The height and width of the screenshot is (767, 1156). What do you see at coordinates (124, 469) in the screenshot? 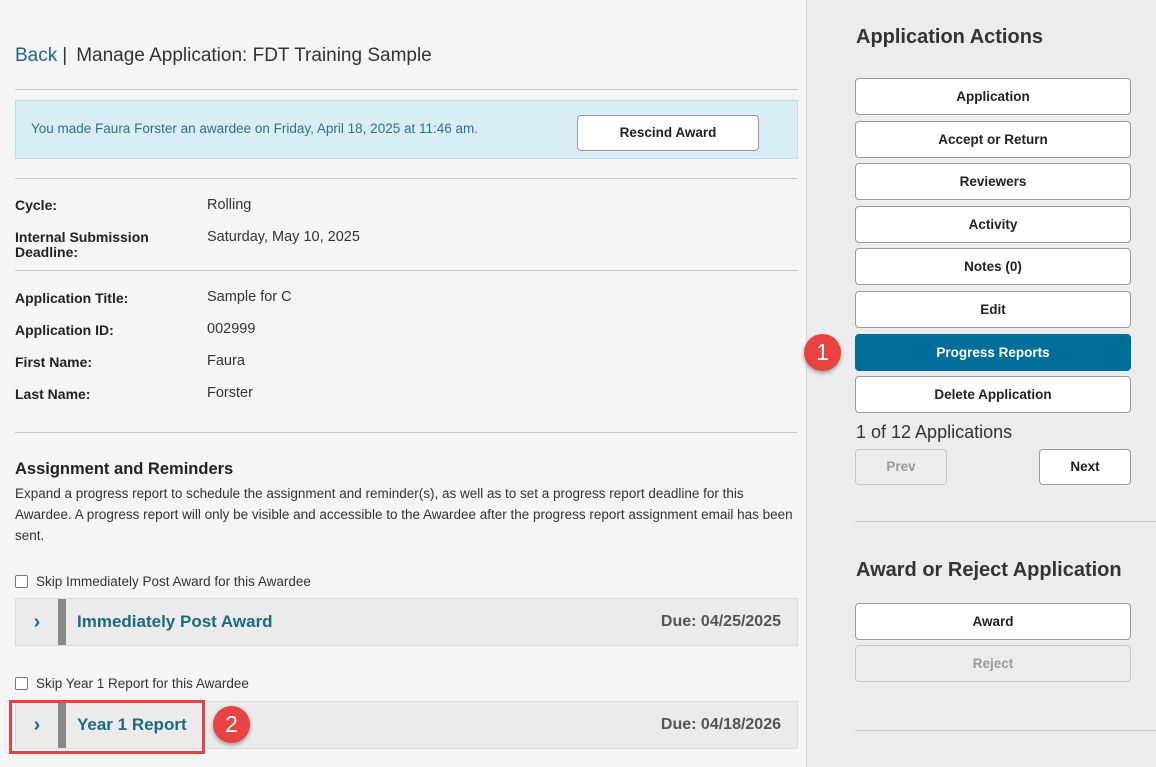
I see `assignment-title: Assignment and Reminders` at bounding box center [124, 469].